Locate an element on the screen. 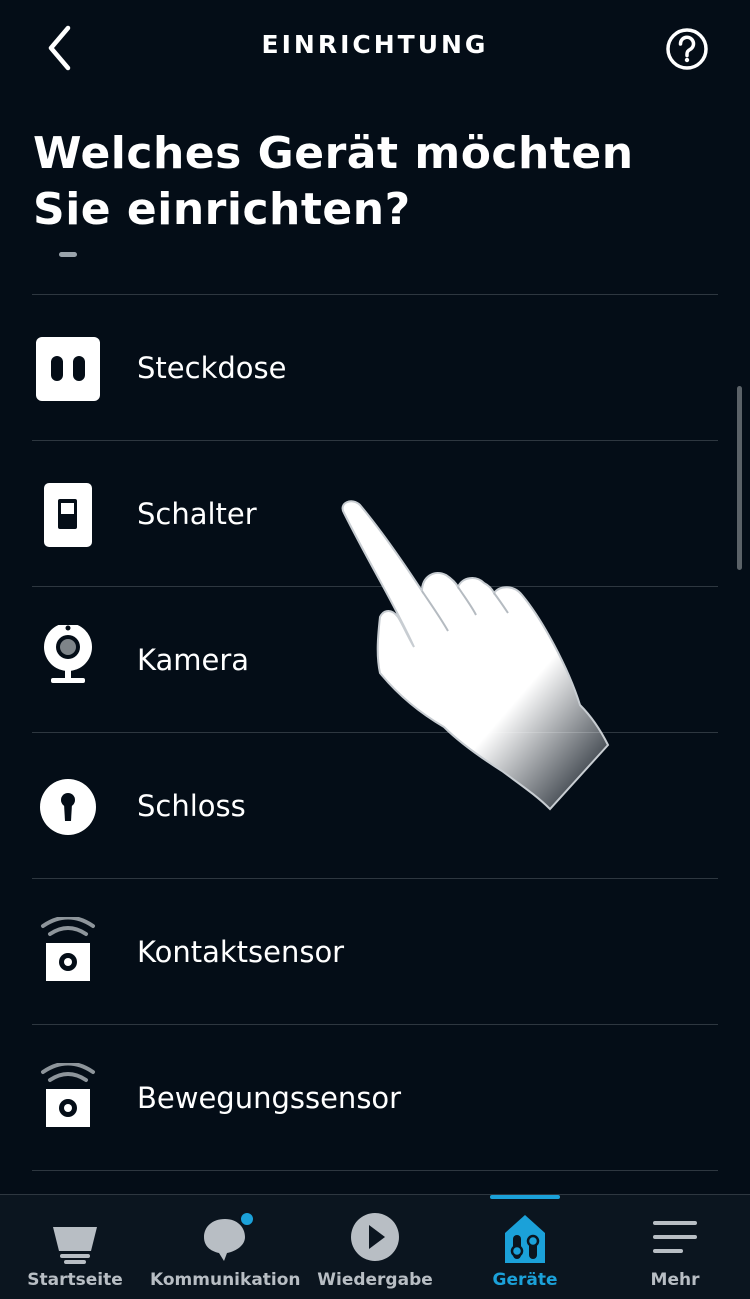  chat-icon is located at coordinates (225, 1237).